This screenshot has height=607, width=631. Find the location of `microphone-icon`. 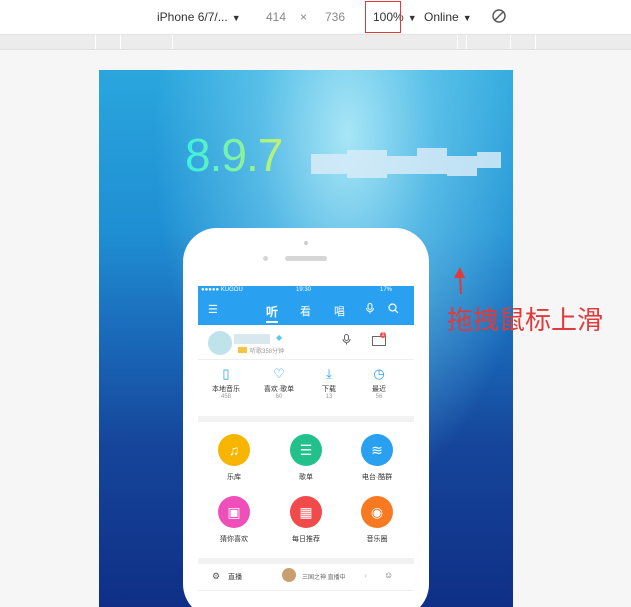

microphone-icon is located at coordinates (370, 310).